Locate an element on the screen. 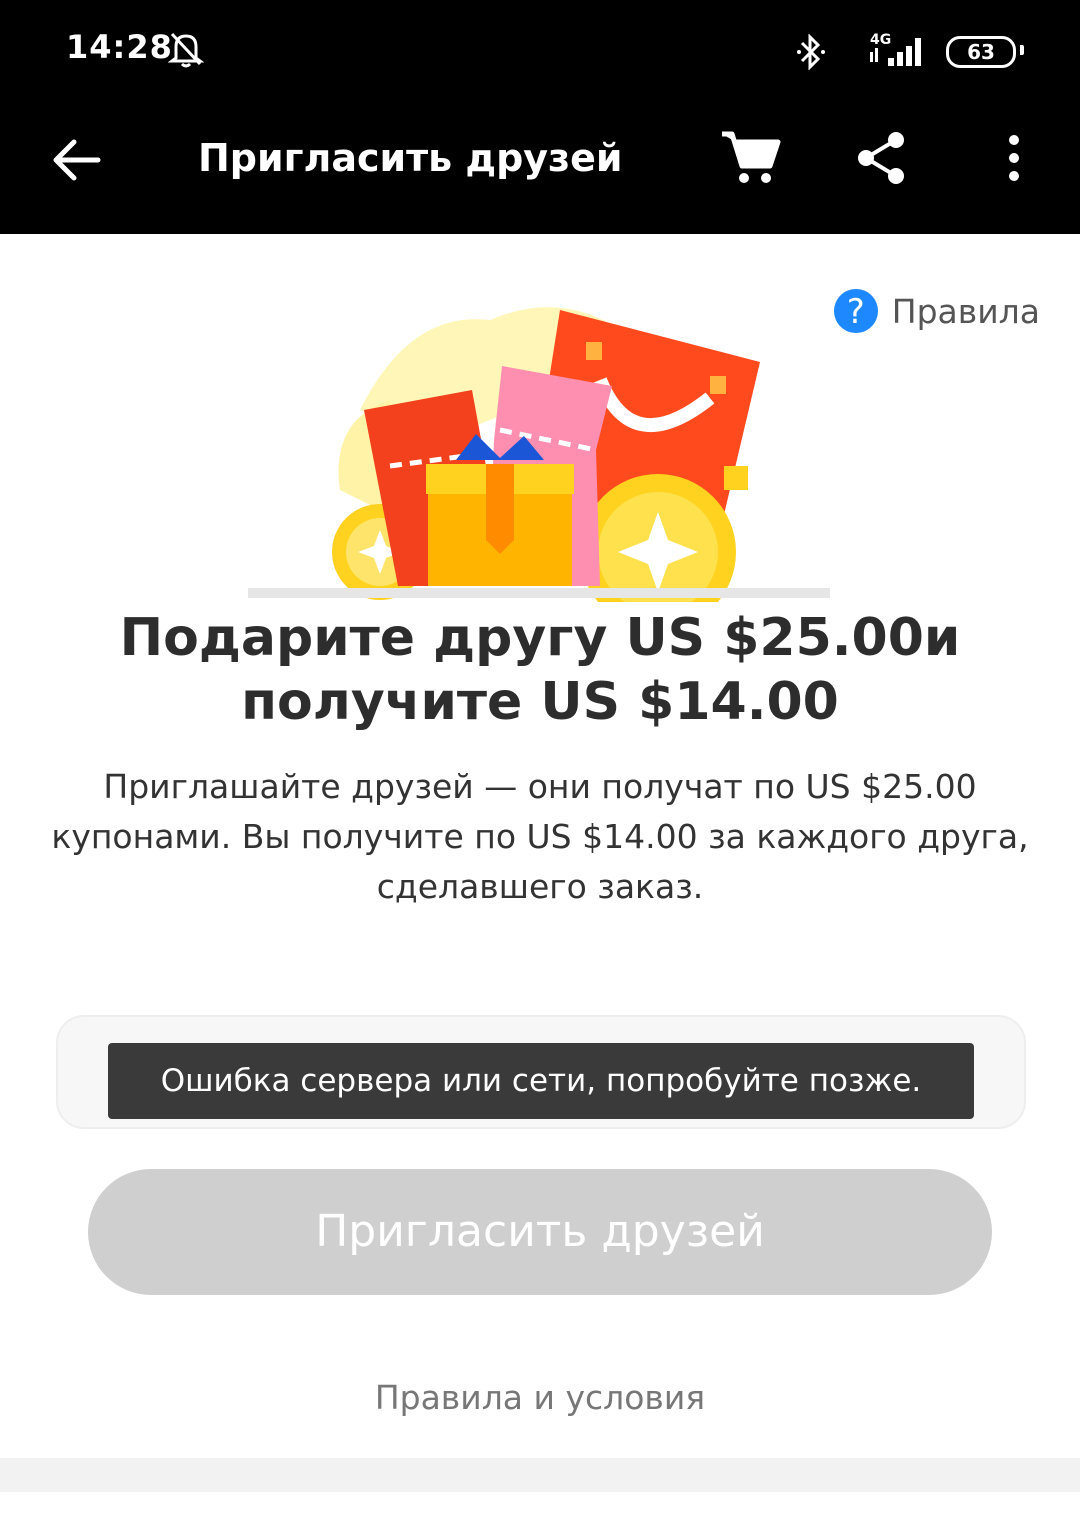  share-icon is located at coordinates (882, 158).